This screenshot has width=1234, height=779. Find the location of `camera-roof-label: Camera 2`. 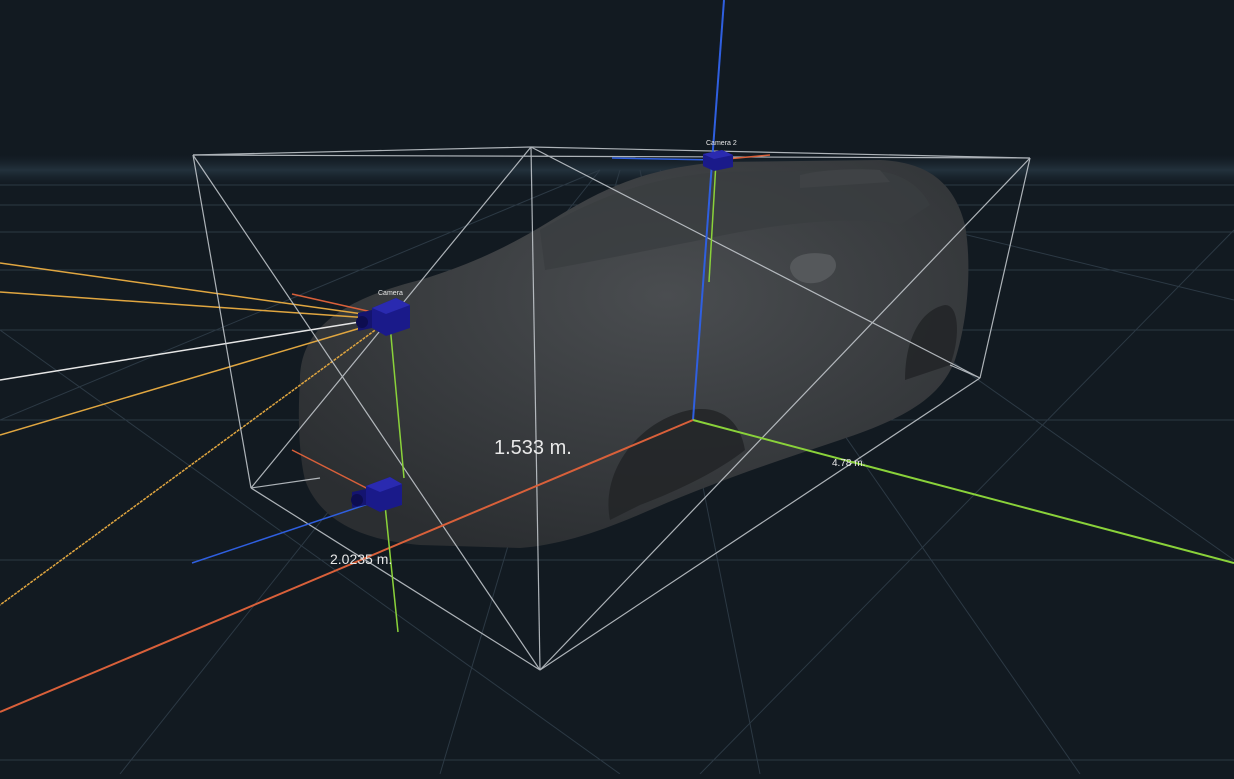

camera-roof-label: Camera 2 is located at coordinates (721, 143).